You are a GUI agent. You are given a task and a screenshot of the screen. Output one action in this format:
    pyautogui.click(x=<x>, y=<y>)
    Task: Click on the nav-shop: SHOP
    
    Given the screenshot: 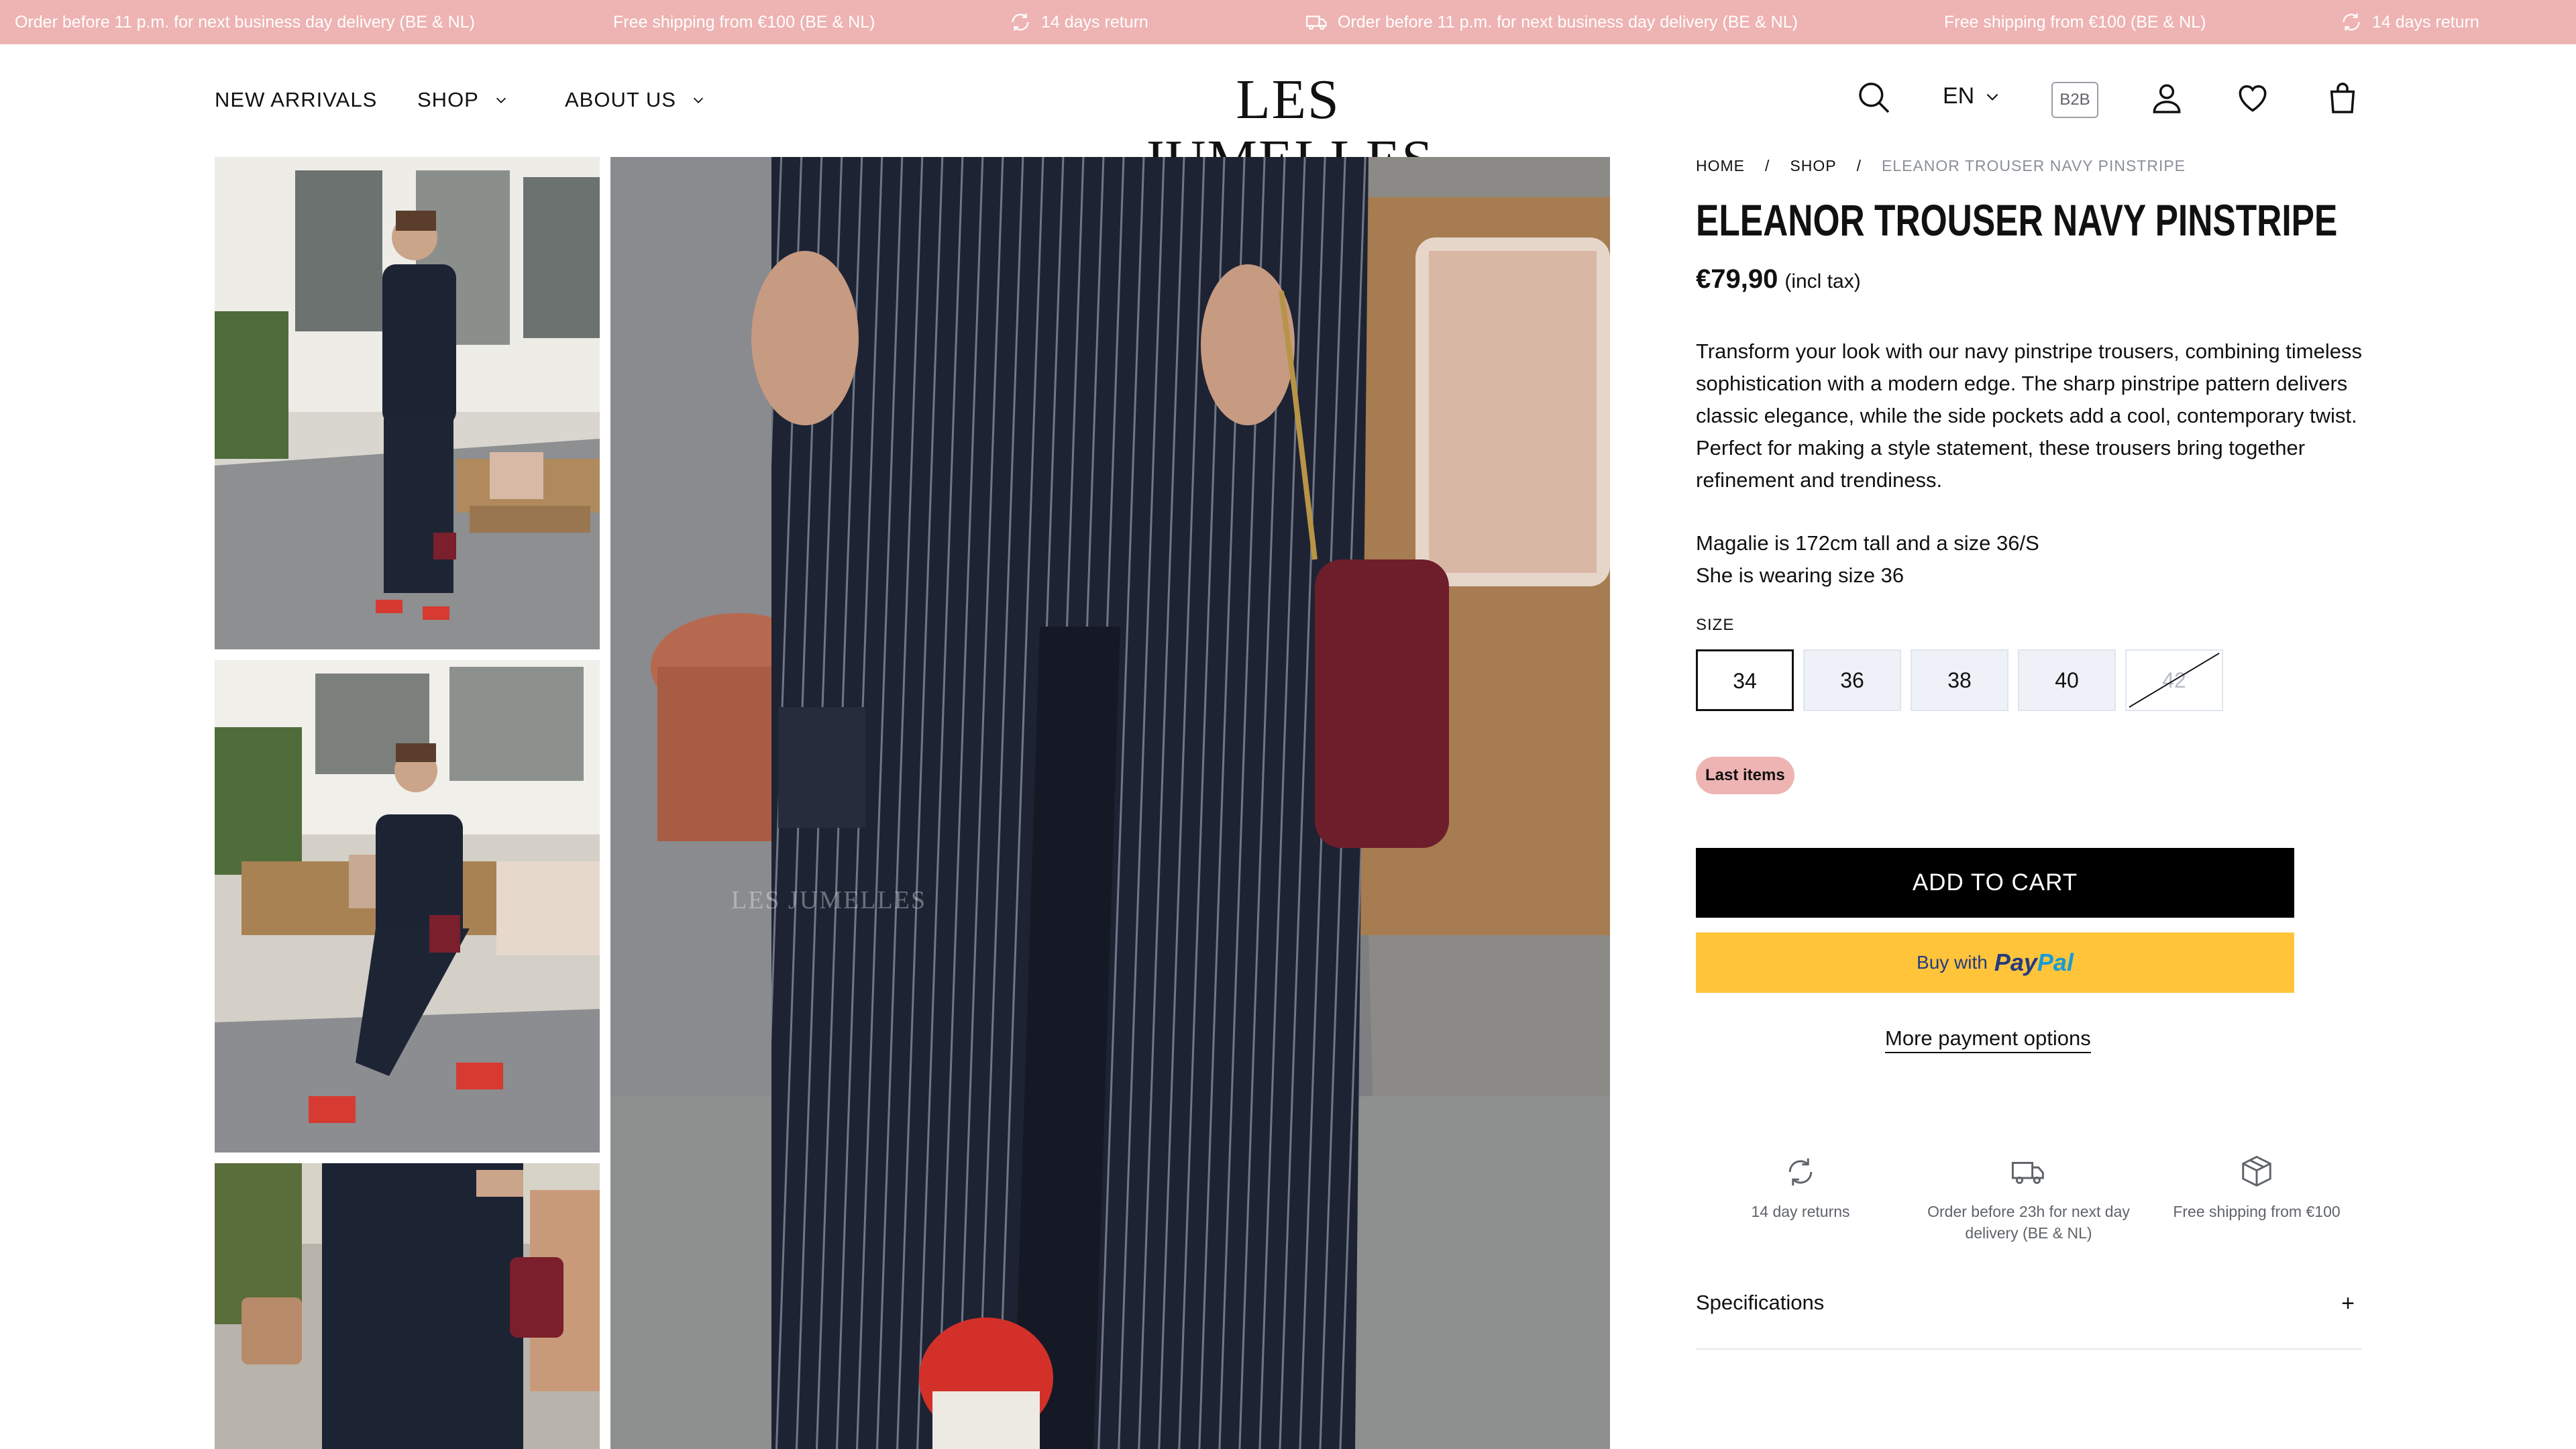 What is the action you would take?
    pyautogui.click(x=462, y=100)
    